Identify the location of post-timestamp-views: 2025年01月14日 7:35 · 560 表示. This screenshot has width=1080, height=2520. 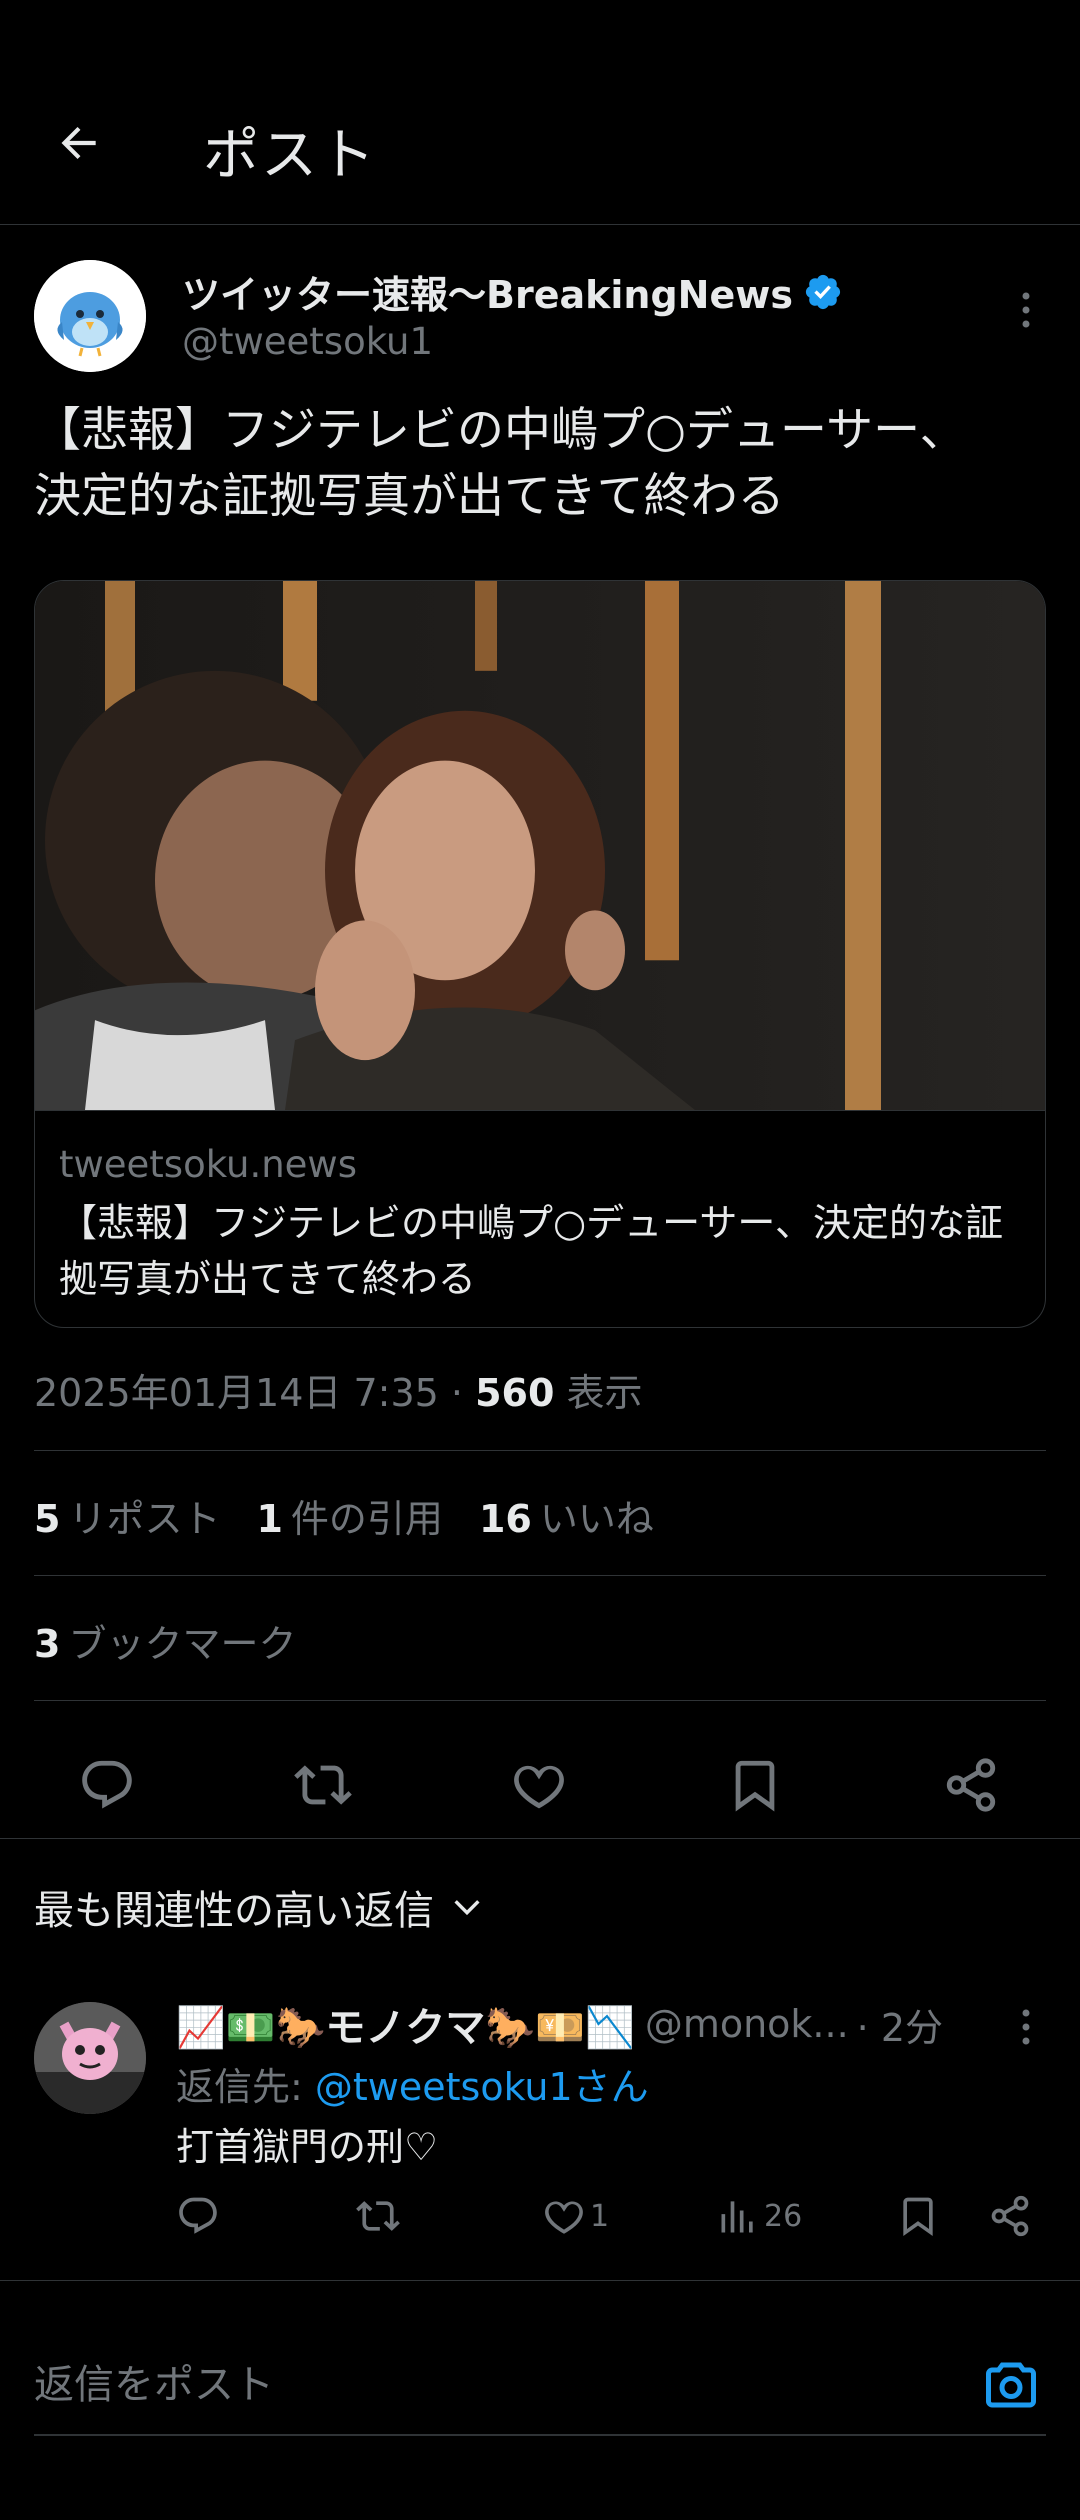
(338, 1389).